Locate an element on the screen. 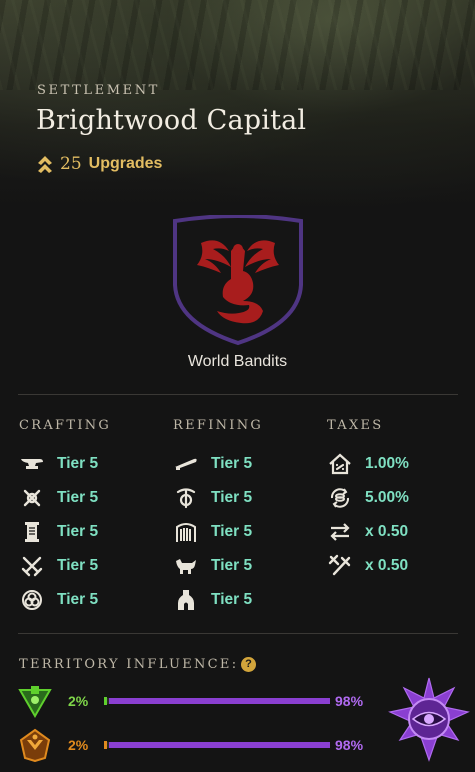 The width and height of the screenshot is (475, 772). chevron-up-double-icon is located at coordinates (45, 164).